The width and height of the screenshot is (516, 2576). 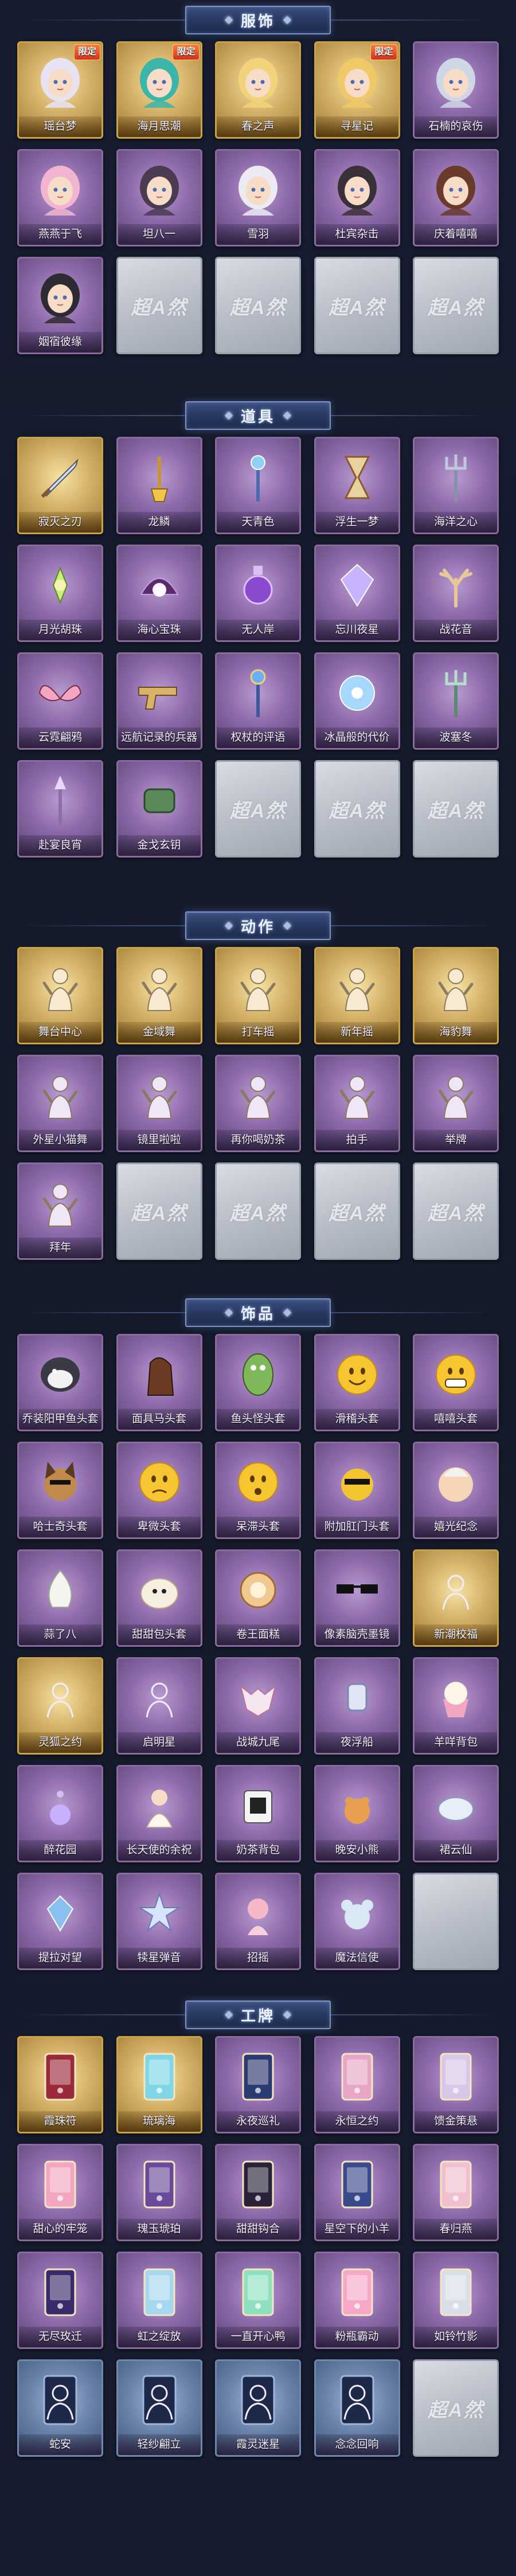 I want to click on item-card: 海洋之心, so click(x=456, y=485).